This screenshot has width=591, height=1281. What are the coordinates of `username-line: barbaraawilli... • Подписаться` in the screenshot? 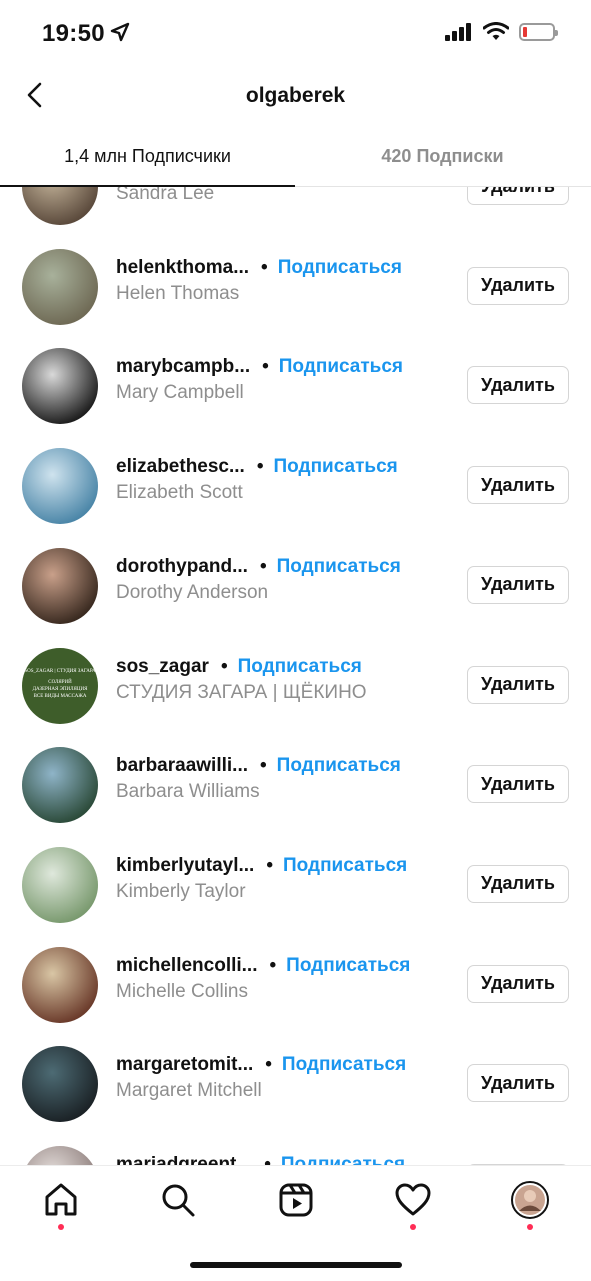 It's located at (258, 766).